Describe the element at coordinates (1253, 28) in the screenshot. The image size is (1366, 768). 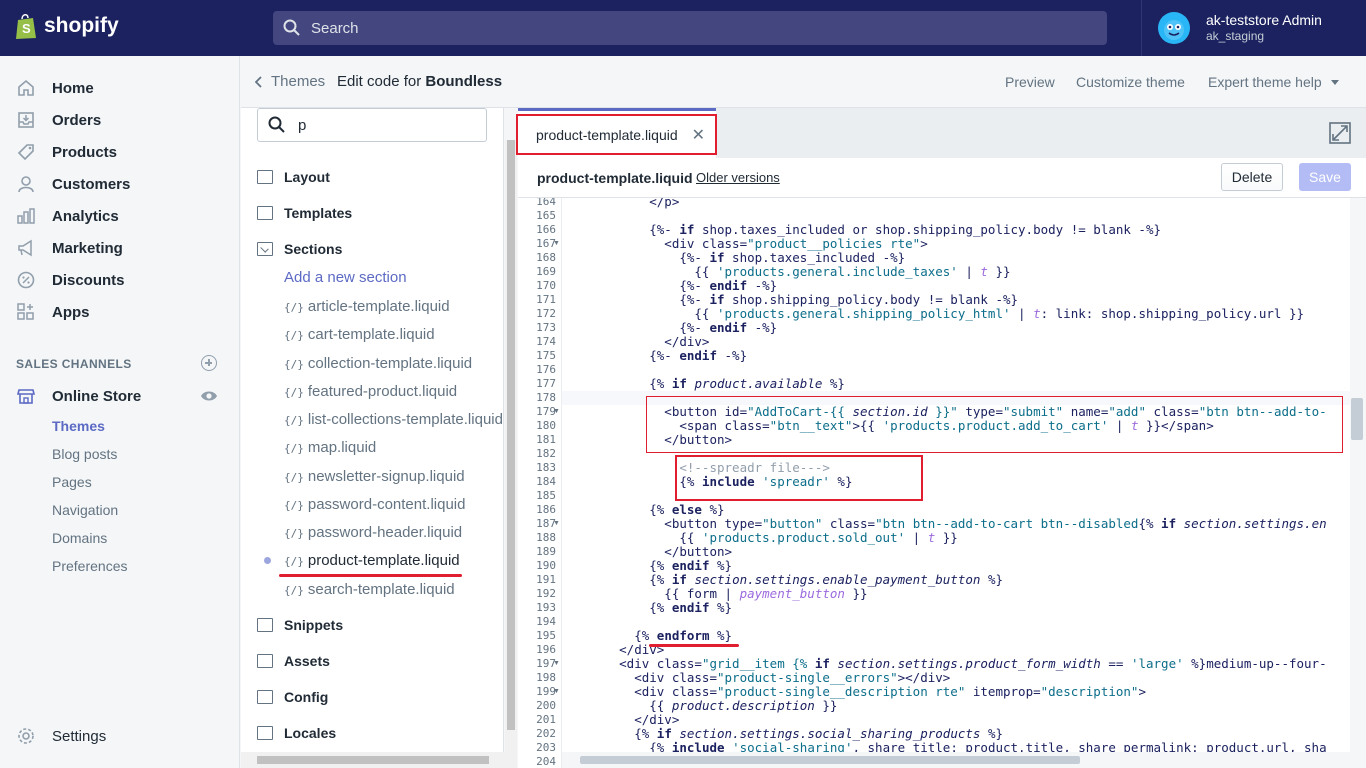
I see `account-menu: ak-teststore Admin ak_staging` at that location.